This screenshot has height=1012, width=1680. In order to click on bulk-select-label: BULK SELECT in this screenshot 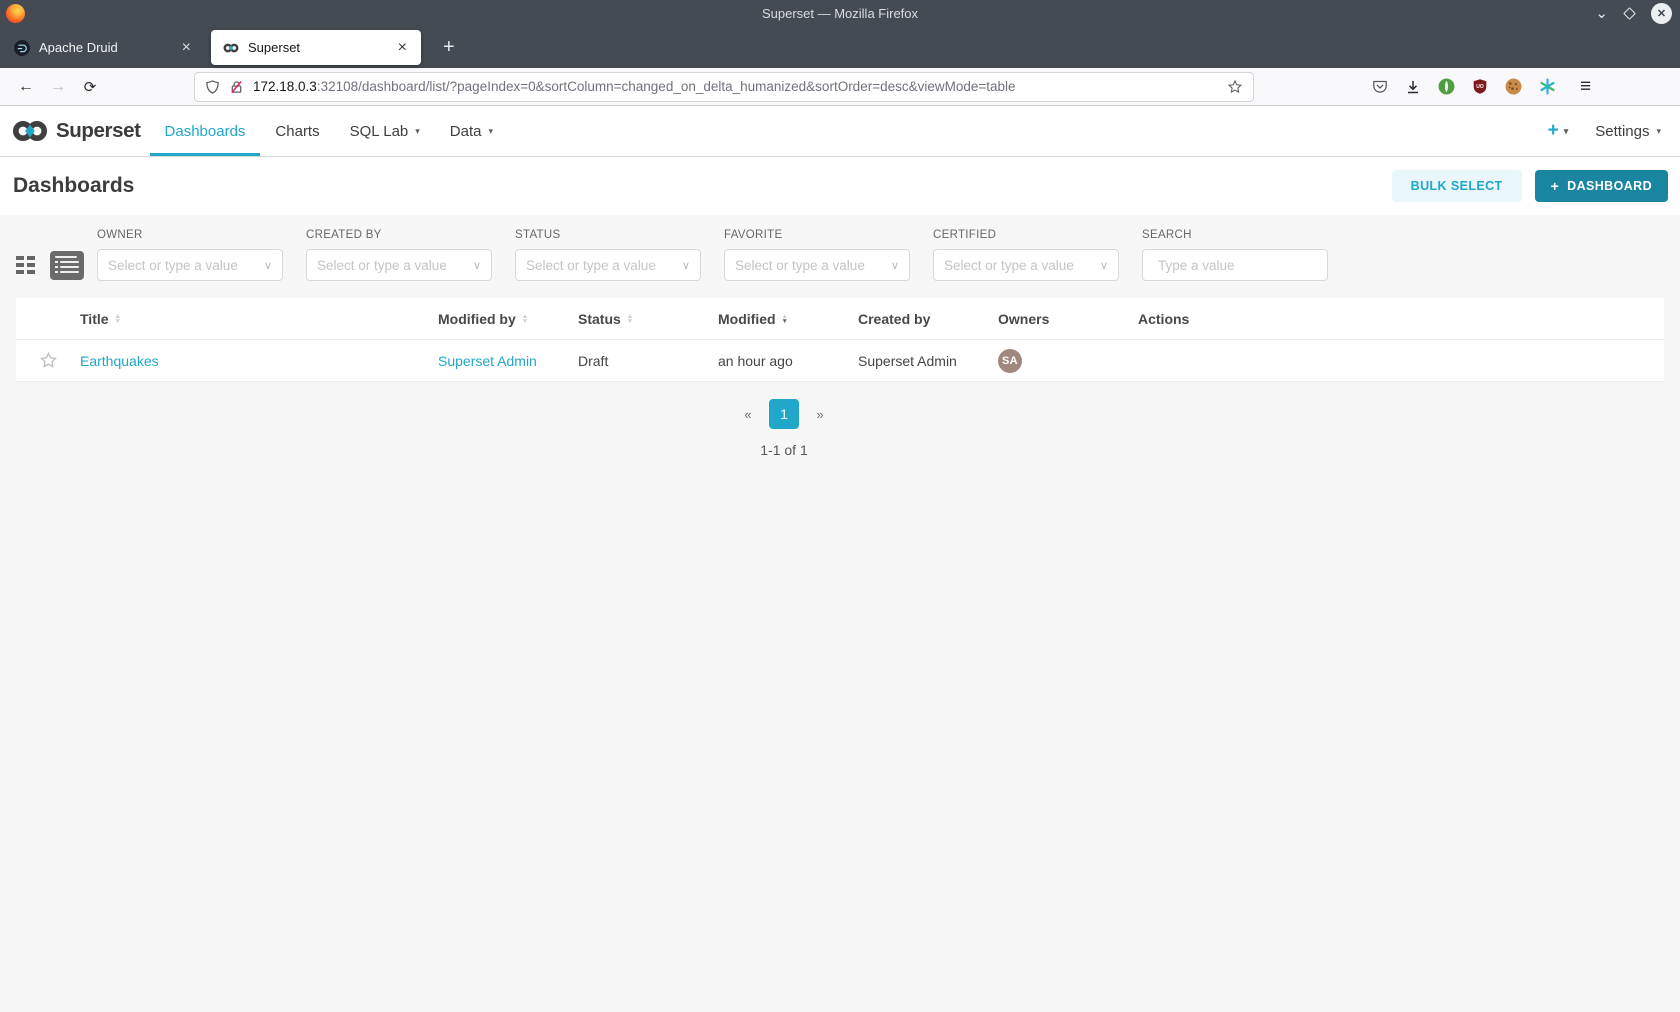, I will do `click(1456, 186)`.